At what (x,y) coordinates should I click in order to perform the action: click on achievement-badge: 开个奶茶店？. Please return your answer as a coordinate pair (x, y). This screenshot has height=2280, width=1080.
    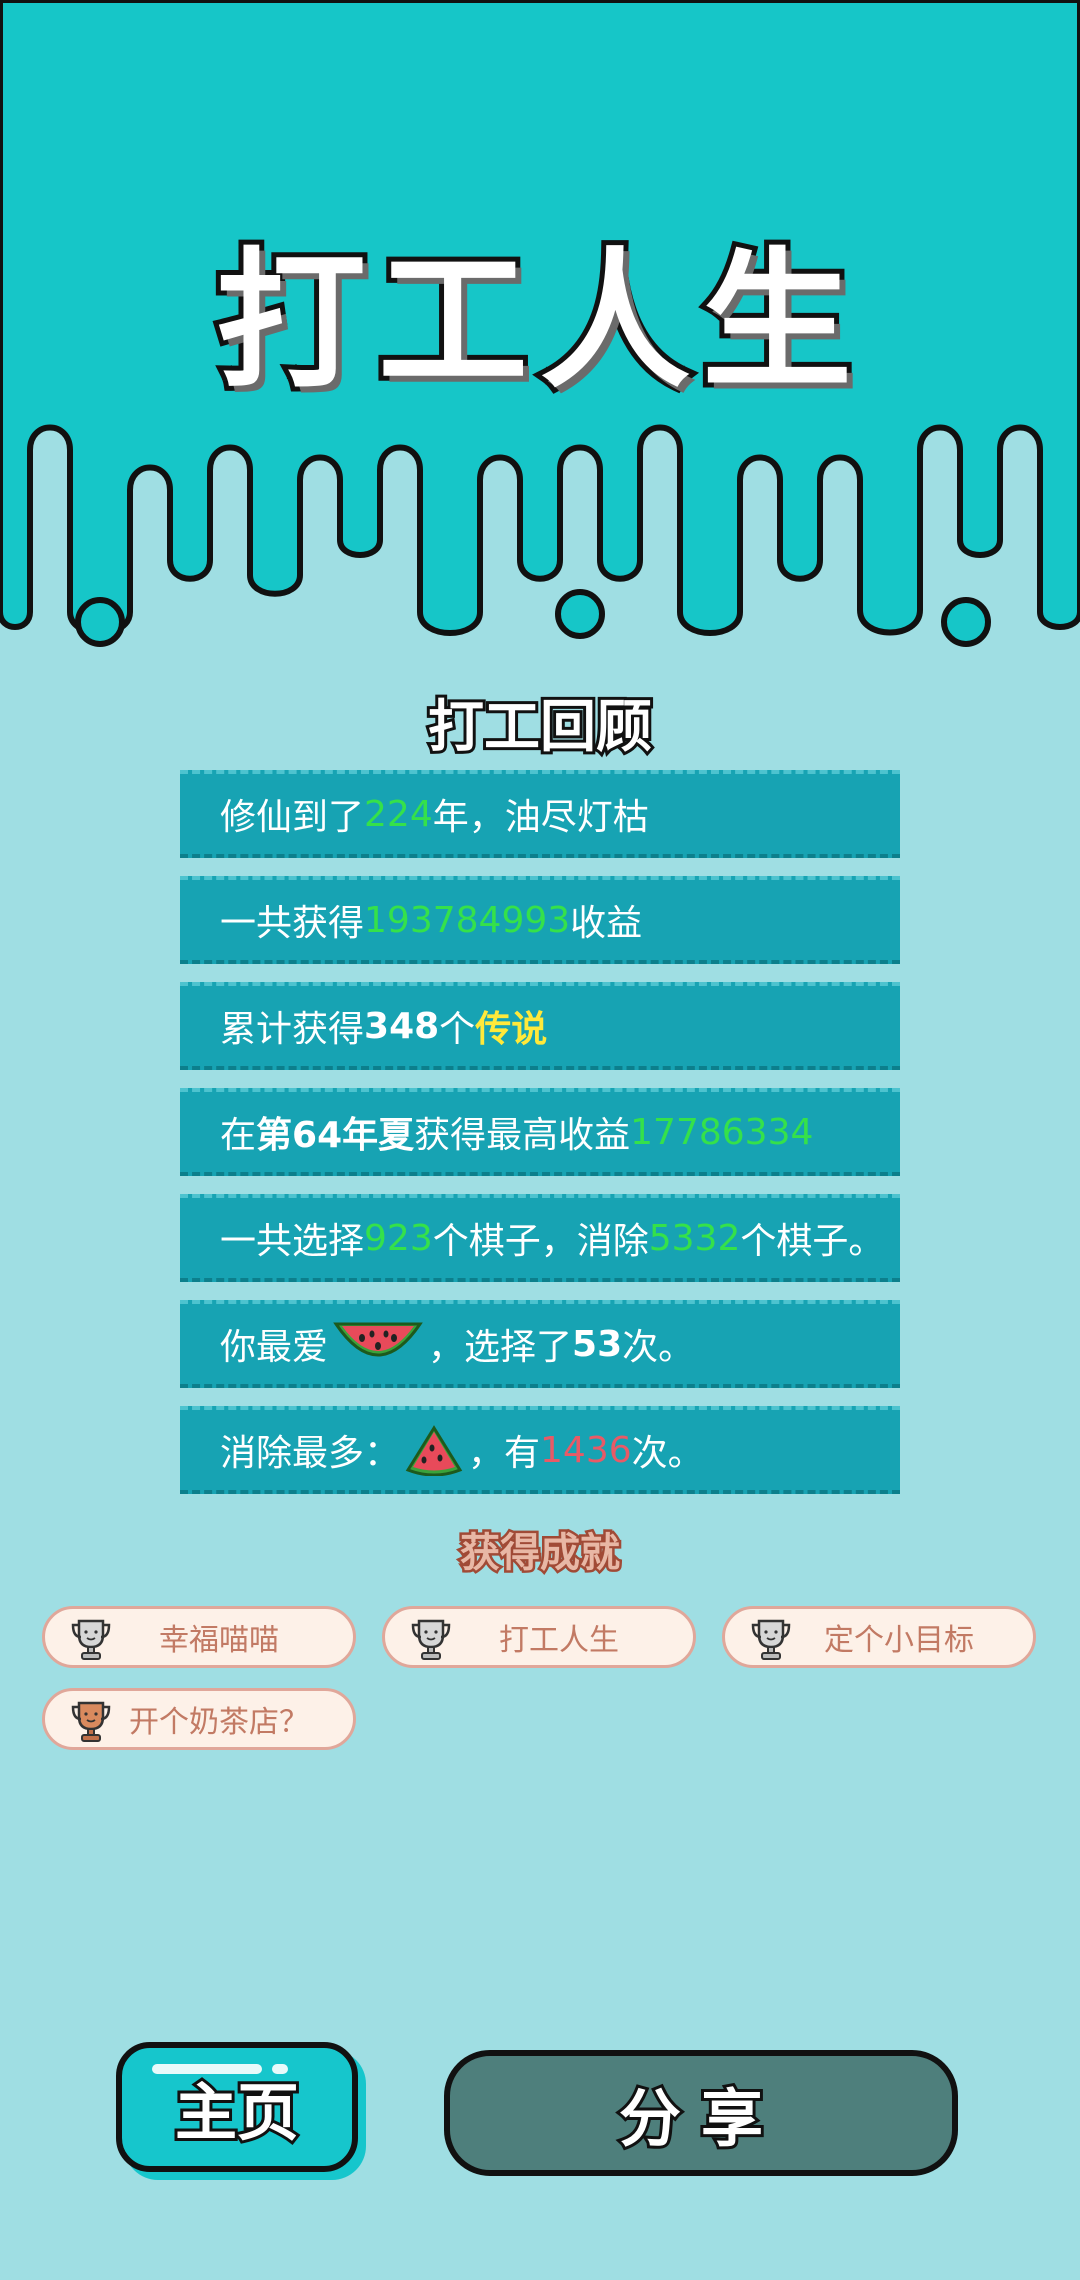
    Looking at the image, I should click on (199, 1719).